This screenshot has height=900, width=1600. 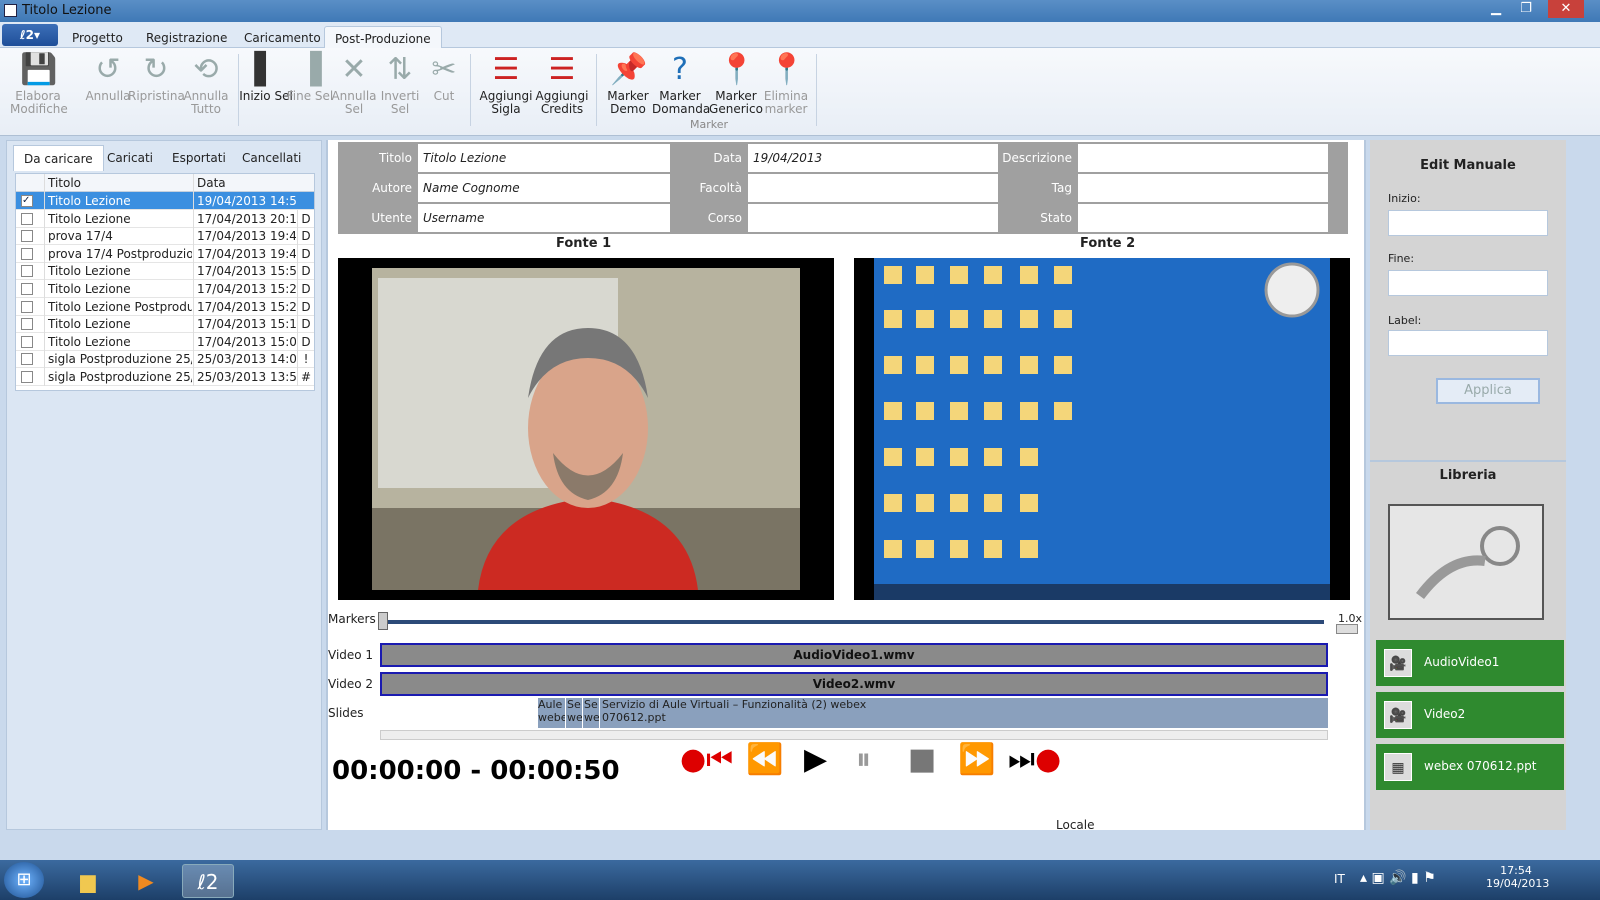 I want to click on table-row: Titolo Lezione 17/04/2013 15:13 D, so click(x=165, y=324).